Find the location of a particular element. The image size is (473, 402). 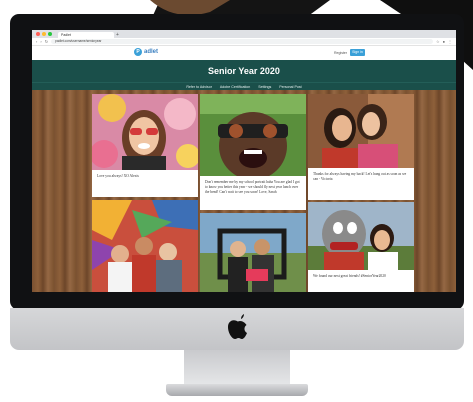

toolbar-item-refer: Refer to Advisor is located at coordinates (199, 87).